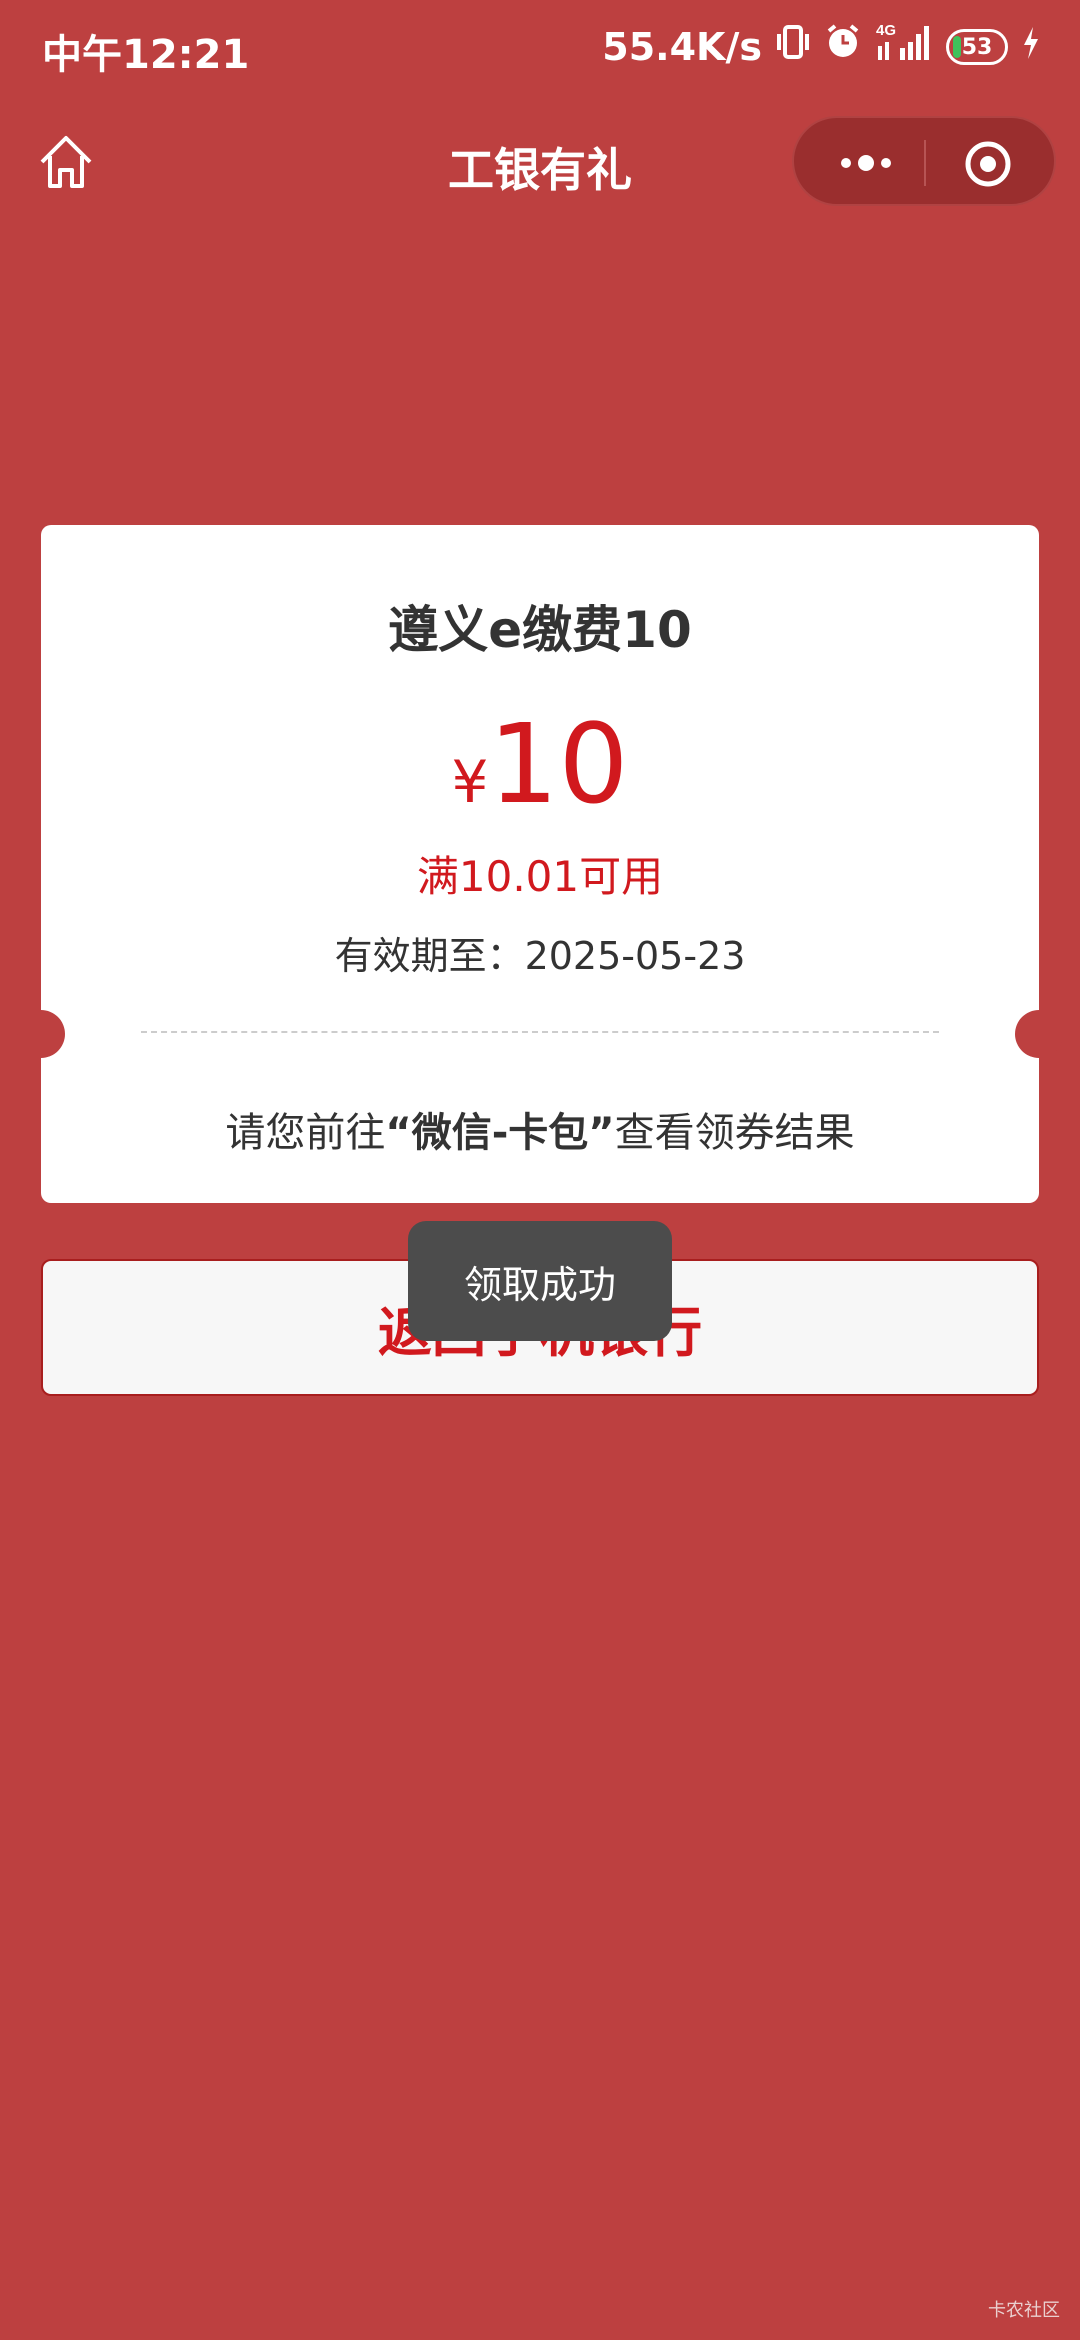 The width and height of the screenshot is (1080, 2340). I want to click on more-icon, so click(866, 163).